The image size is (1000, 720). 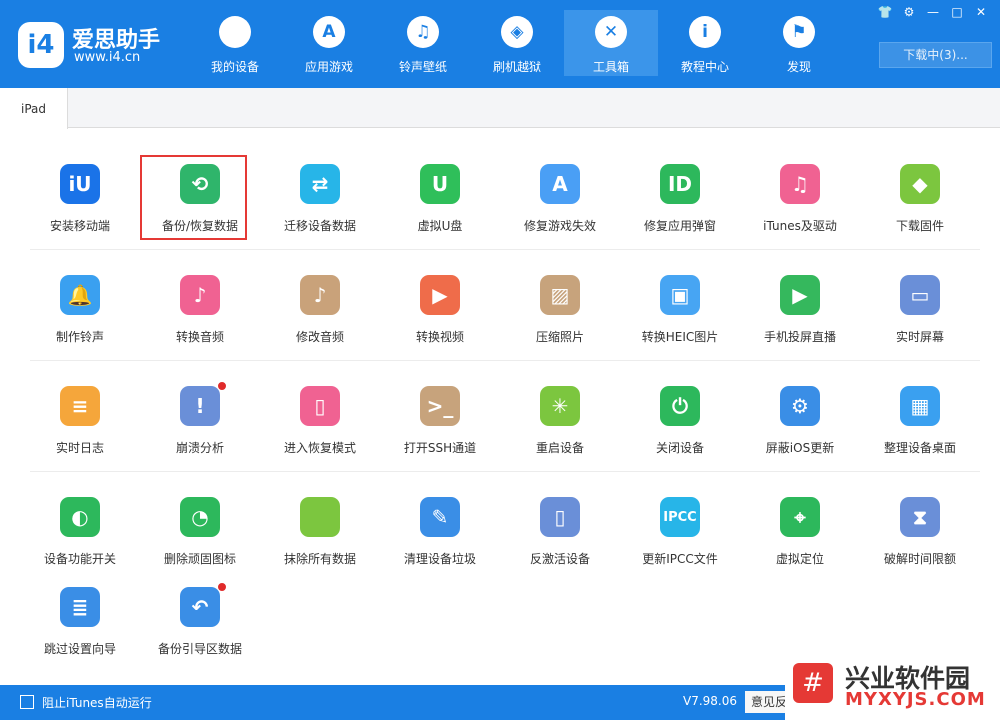 I want to click on tool-label: 跳过设置向导, so click(x=79, y=649).